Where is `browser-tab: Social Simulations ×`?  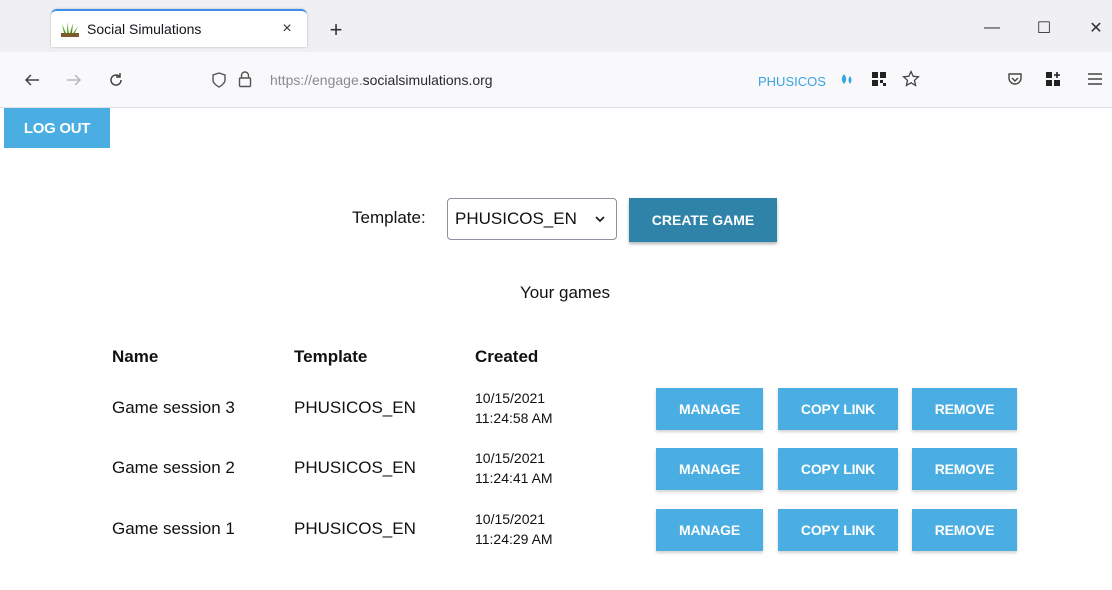
browser-tab: Social Simulations × is located at coordinates (179, 28).